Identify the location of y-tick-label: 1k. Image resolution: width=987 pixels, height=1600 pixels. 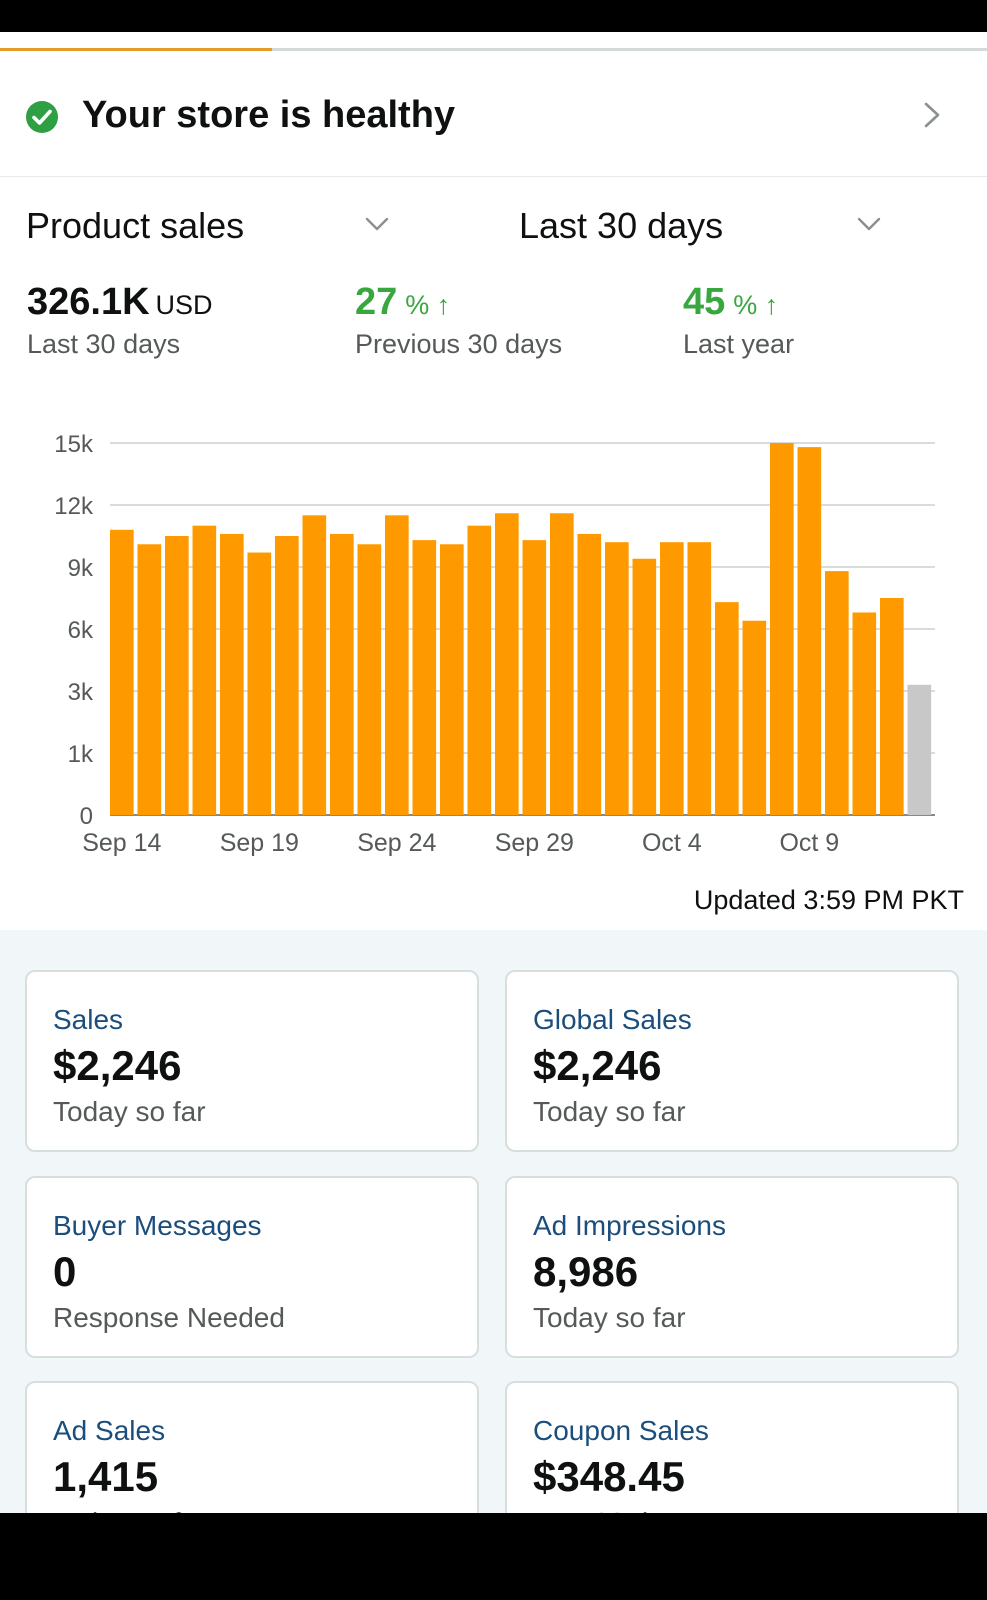
(81, 754).